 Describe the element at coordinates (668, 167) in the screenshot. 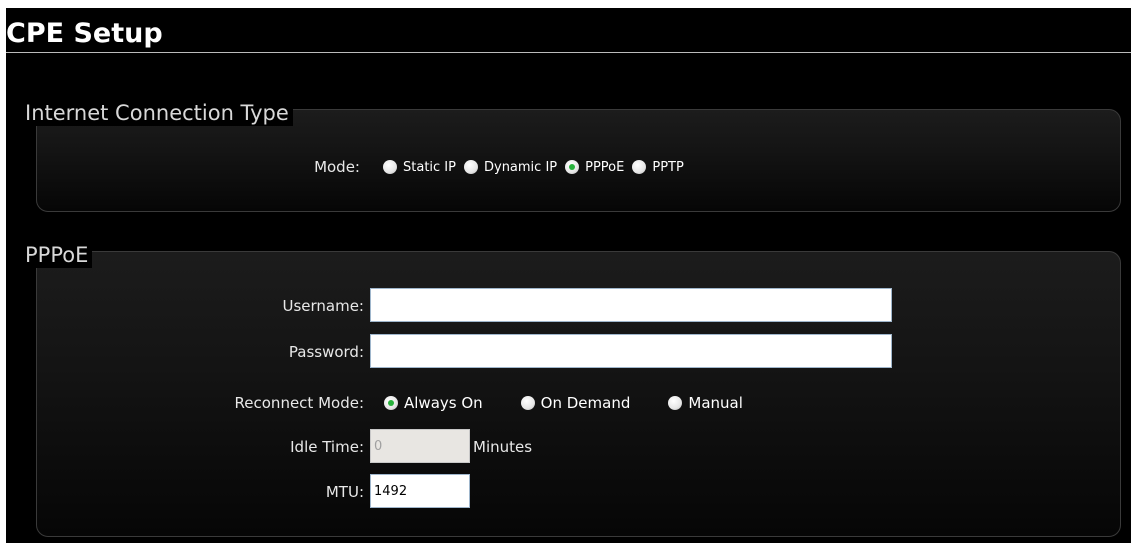

I see `mode-option-label: PPTP` at that location.